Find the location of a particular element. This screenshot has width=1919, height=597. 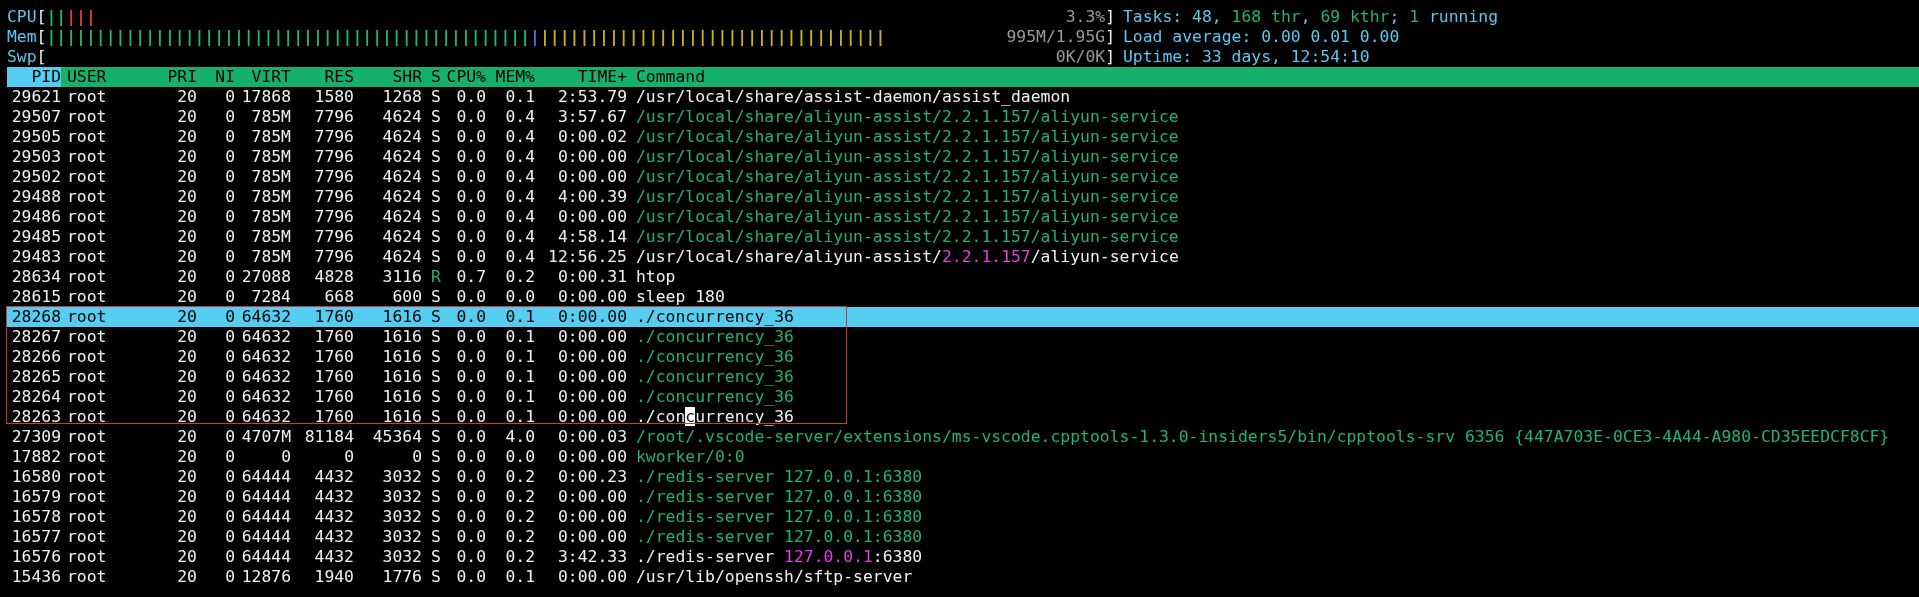

process-row: 29507 root 20 0 785M 7796 4624 S 0.0 0.4 3:57.67 /usr/local/share/aliyun-assist/2.2.1.157/aliyun-service is located at coordinates (963, 117).